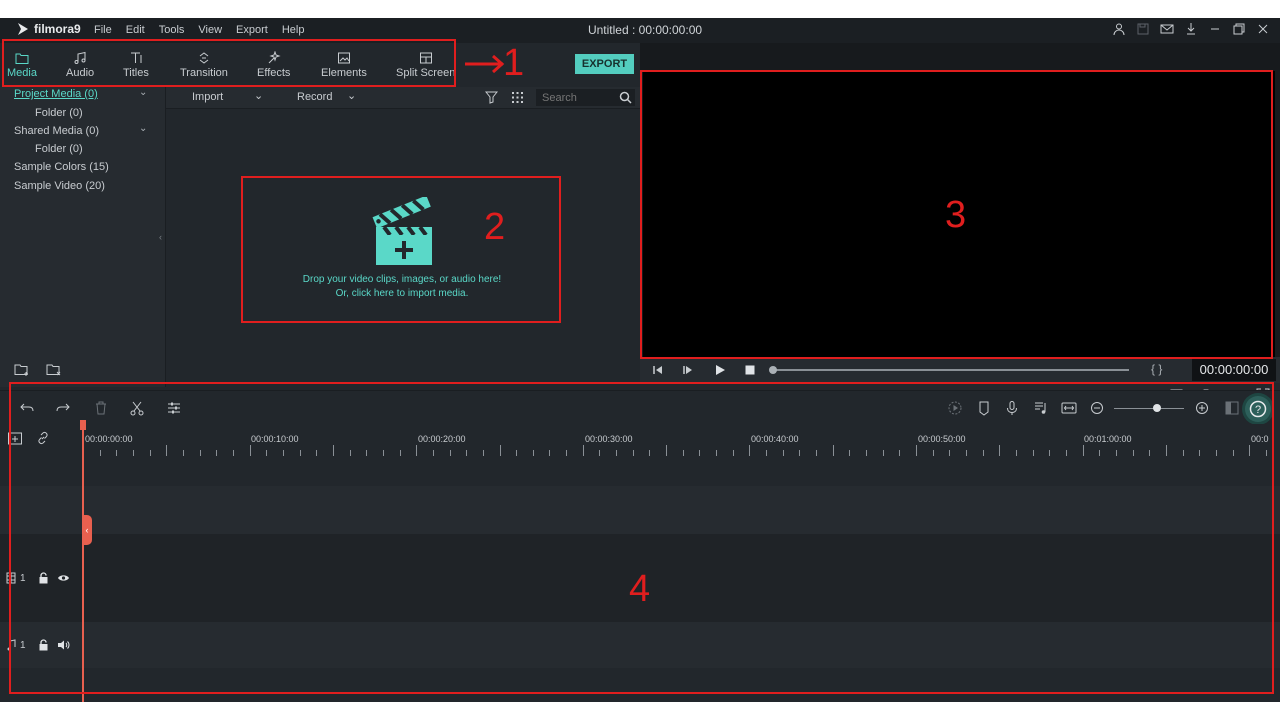  What do you see at coordinates (1202, 408) in the screenshot?
I see `zoom-in-icon` at bounding box center [1202, 408].